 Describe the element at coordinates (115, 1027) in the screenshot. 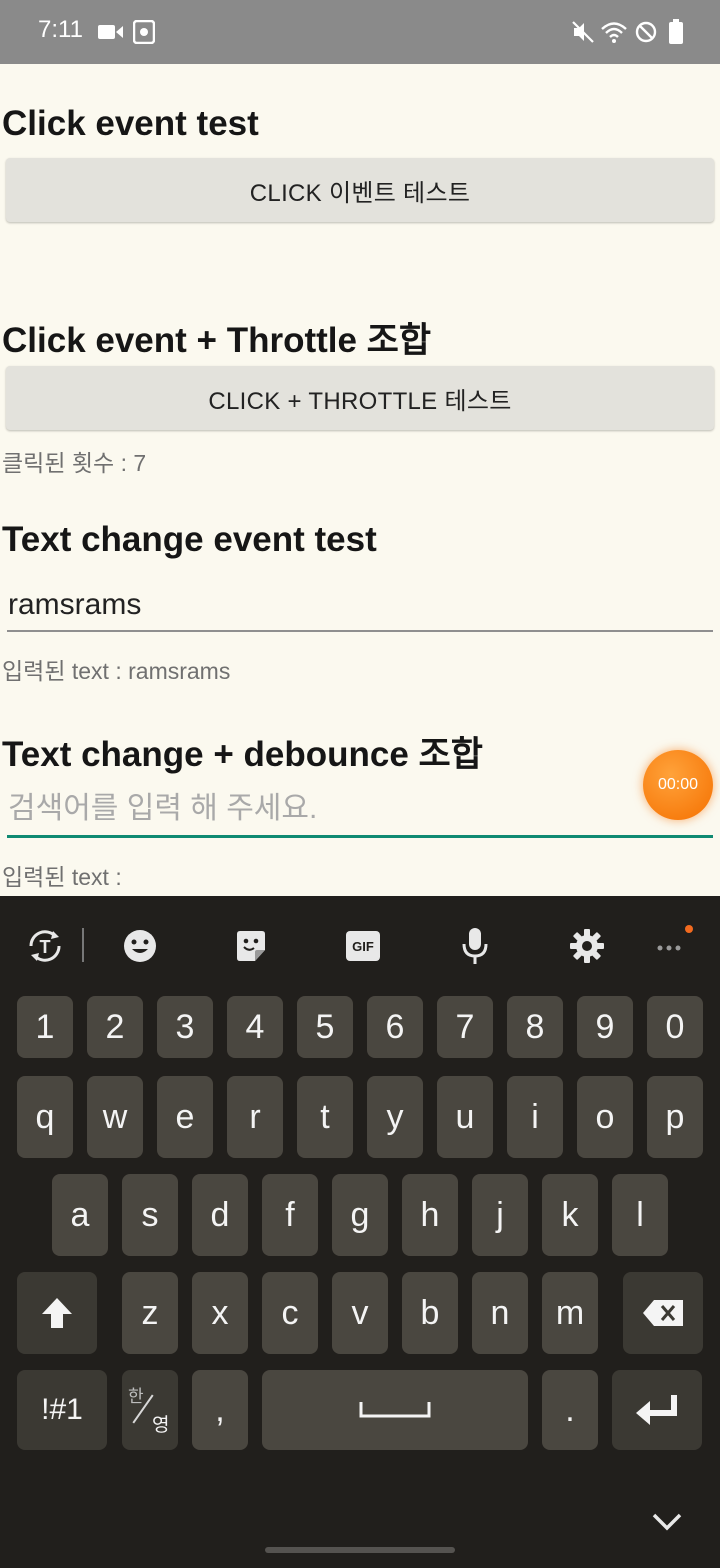

I see `key-2: 2` at that location.